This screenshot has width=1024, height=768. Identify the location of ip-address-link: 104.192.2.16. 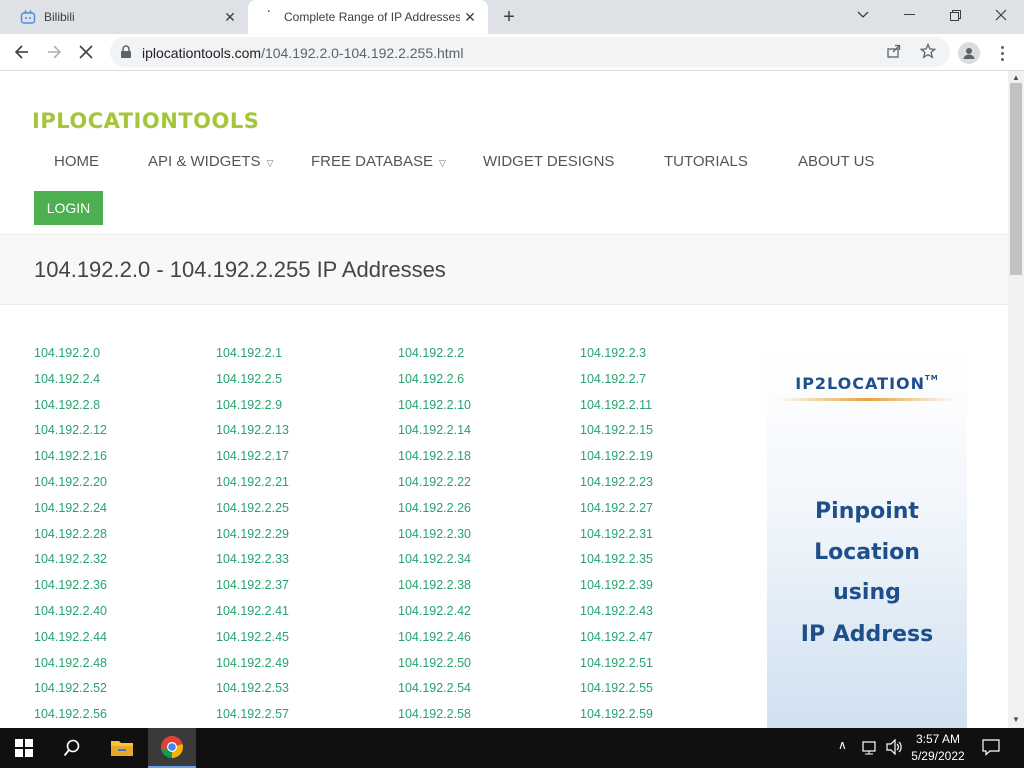
(70, 456).